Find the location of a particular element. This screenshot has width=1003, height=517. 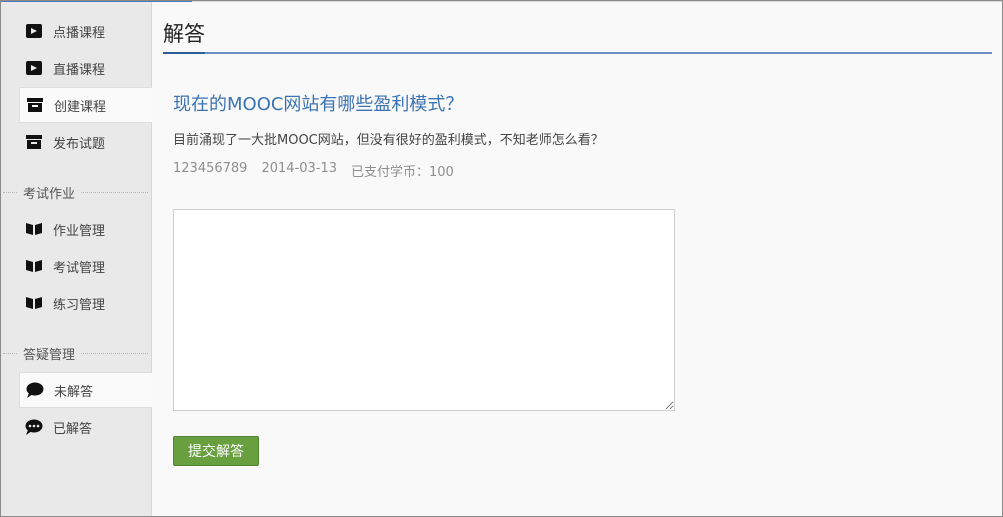

title-divider is located at coordinates (577, 53).